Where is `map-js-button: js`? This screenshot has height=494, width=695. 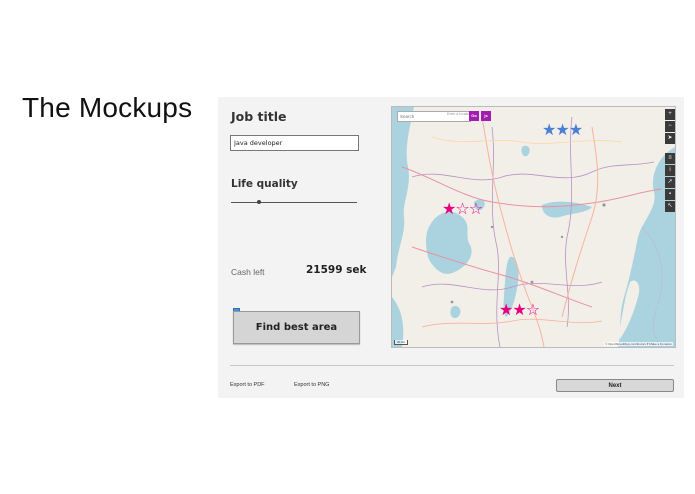 map-js-button: js is located at coordinates (486, 116).